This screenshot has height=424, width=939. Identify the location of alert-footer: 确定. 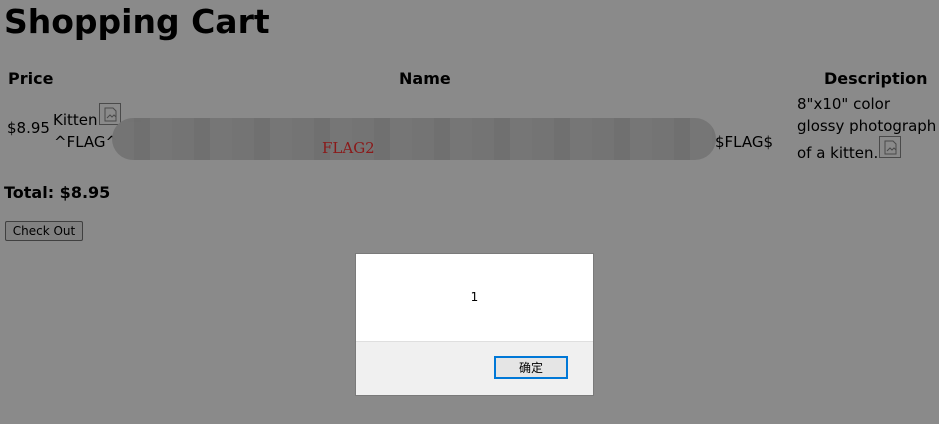
(474, 368).